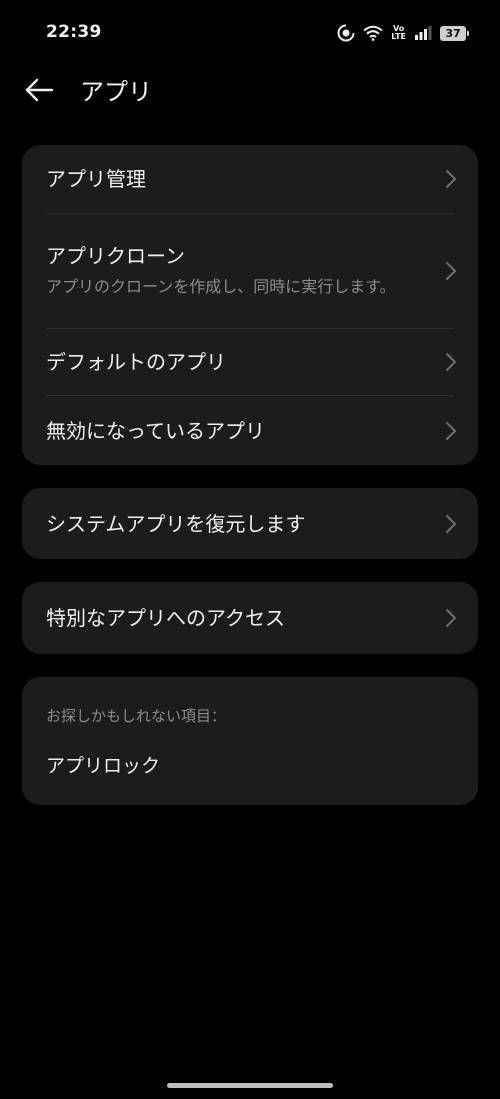  I want to click on back-button, so click(39, 92).